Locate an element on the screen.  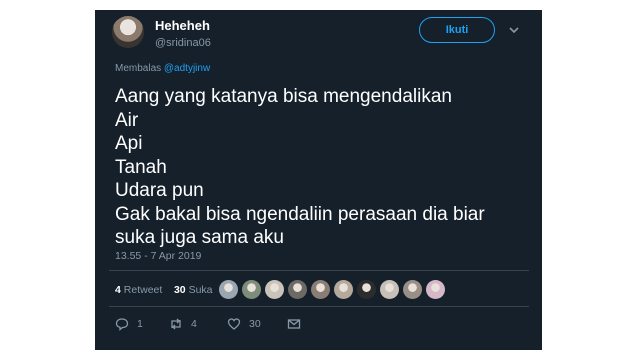
tweet-line: Api is located at coordinates (129, 143).